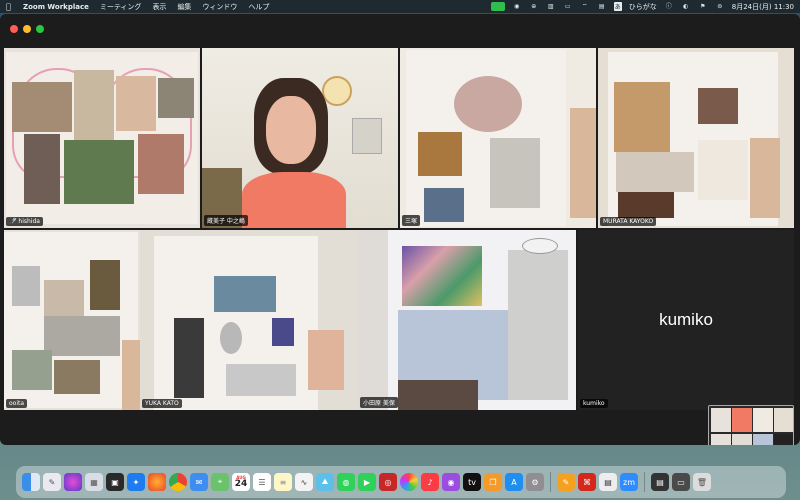 The image size is (800, 500). Describe the element at coordinates (367, 482) in the screenshot. I see `facetime-icon: ▶` at that location.